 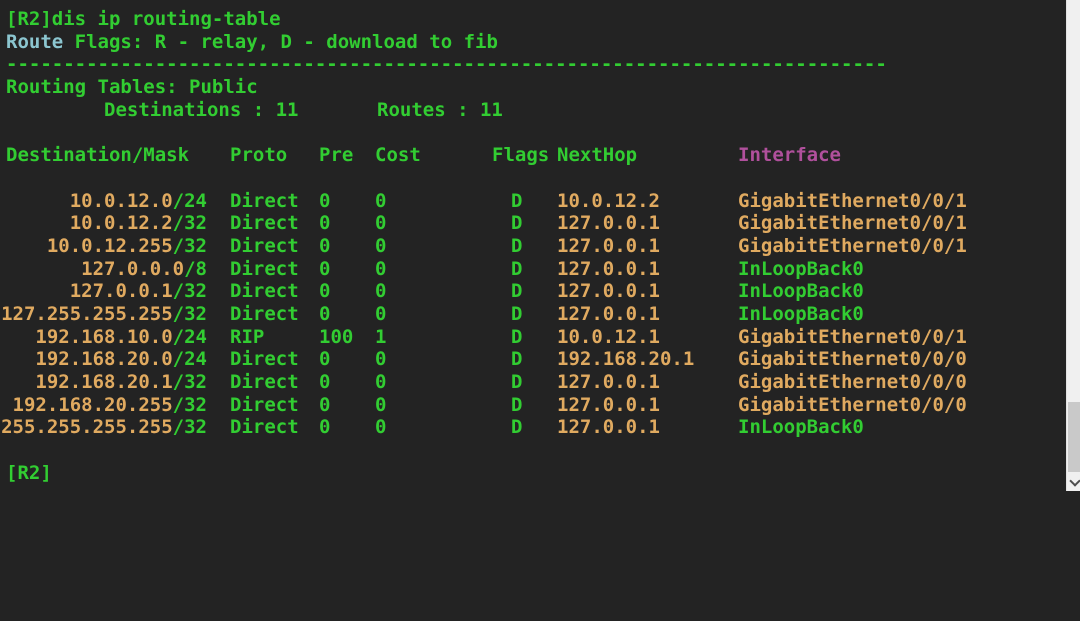 I want to click on command-line: [R2]dis ip routing-table, so click(x=533, y=19).